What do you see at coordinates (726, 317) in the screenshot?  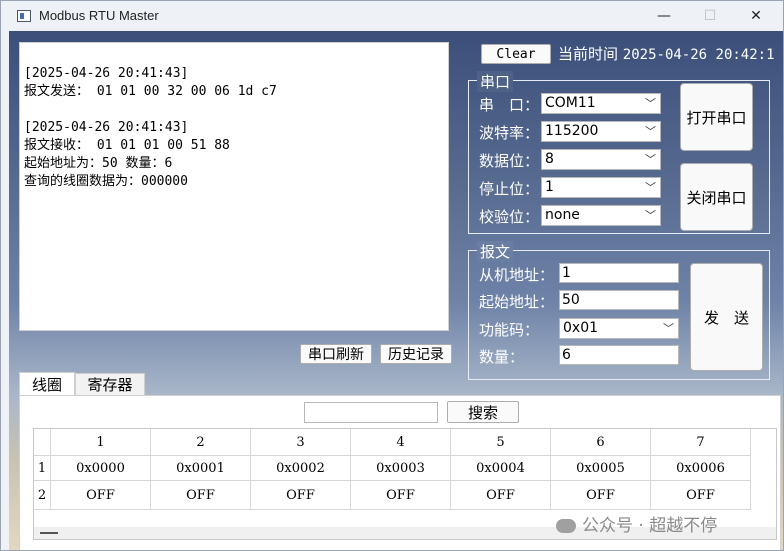 I see `send-button: 发 送` at bounding box center [726, 317].